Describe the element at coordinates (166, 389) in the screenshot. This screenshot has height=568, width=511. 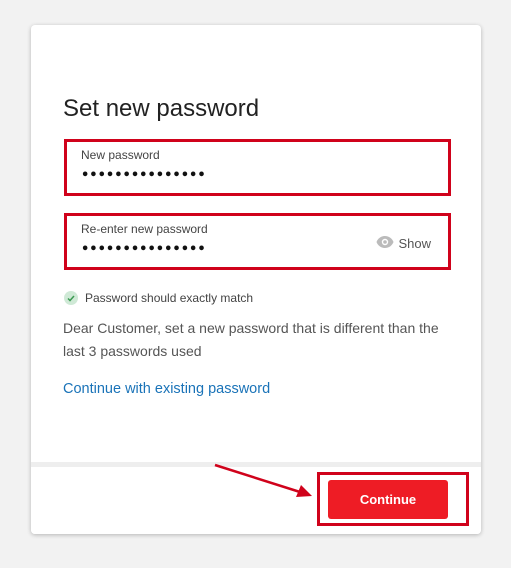
I see `continue-existing-password-link: Continue with existing password` at that location.